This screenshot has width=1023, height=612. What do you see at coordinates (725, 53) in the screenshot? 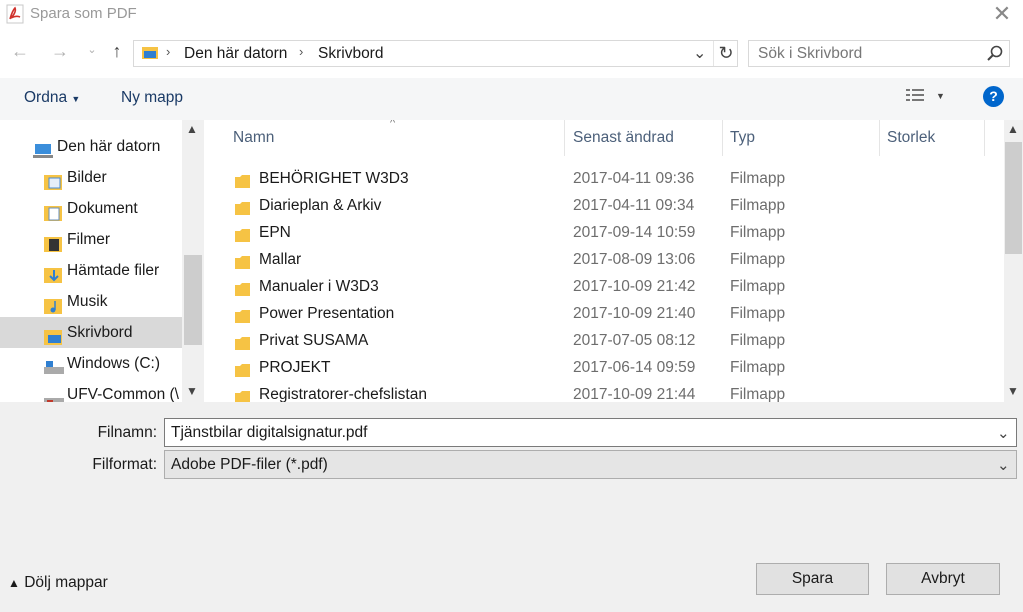
I see `refresh-icon: ↻` at bounding box center [725, 53].